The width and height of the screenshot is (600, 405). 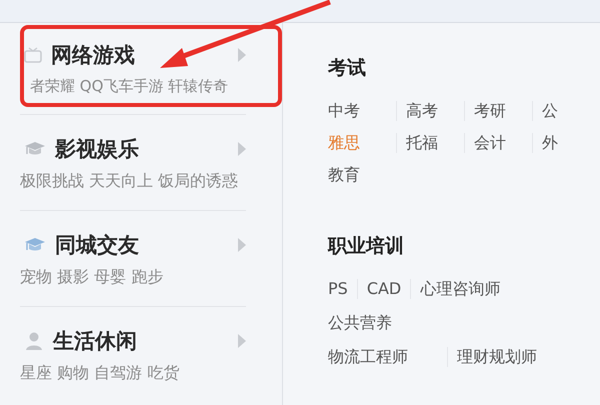 What do you see at coordinates (372, 357) in the screenshot?
I see `training-link: 物流工程师` at bounding box center [372, 357].